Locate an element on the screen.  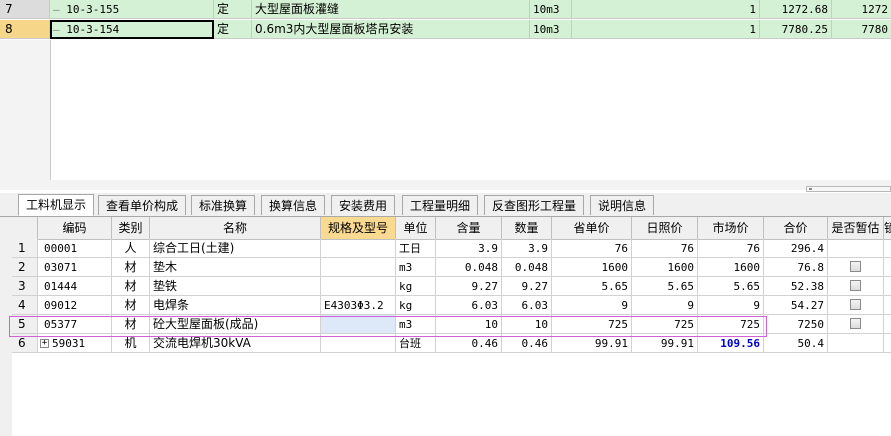
resource-quantity: 6.03 is located at coordinates (527, 305).